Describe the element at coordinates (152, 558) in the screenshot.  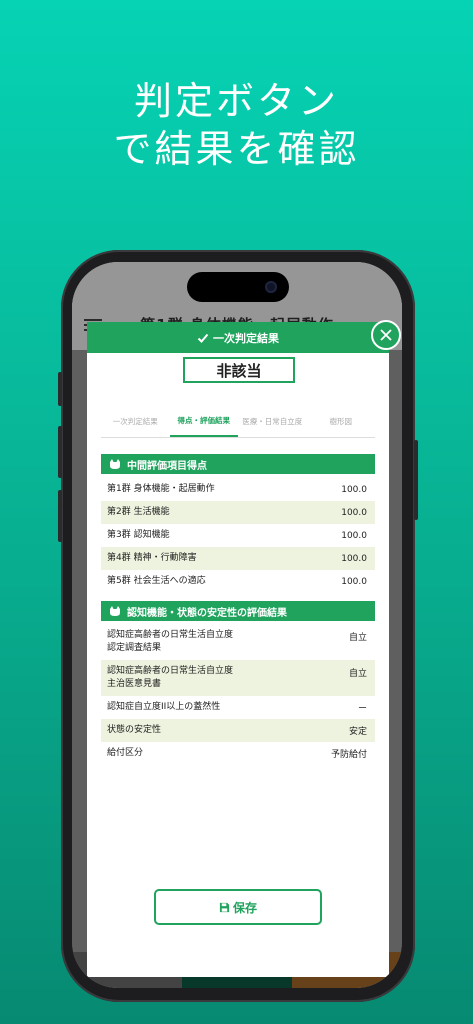
I see `score-label: 第4群 精神・行動障害` at that location.